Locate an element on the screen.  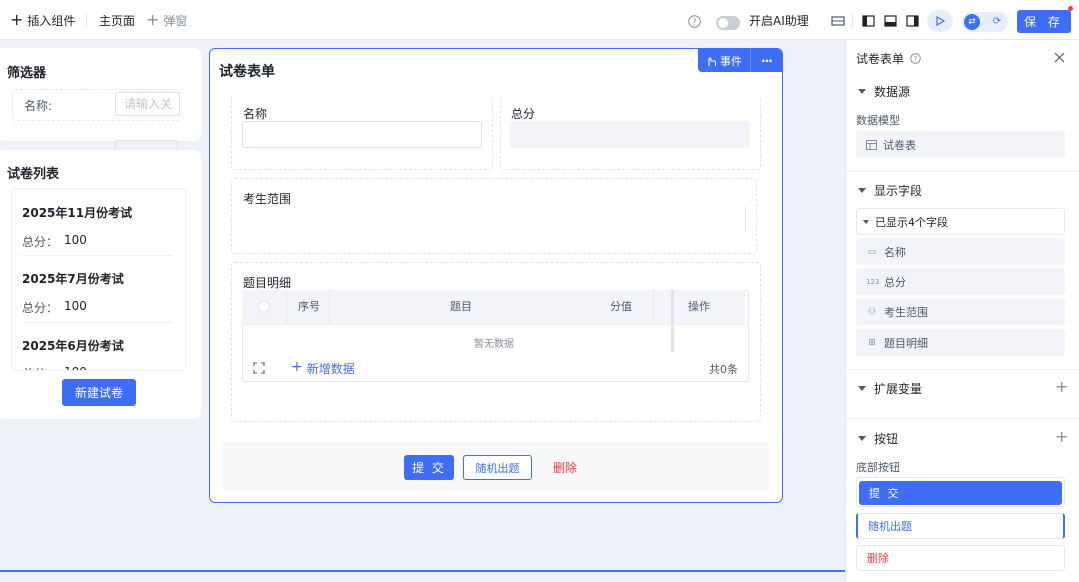
event-button: 事件 is located at coordinates (724, 60).